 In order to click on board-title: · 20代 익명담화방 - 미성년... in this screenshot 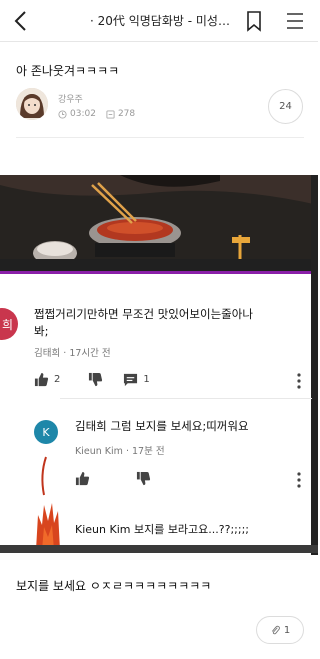, I will do `click(165, 20)`.